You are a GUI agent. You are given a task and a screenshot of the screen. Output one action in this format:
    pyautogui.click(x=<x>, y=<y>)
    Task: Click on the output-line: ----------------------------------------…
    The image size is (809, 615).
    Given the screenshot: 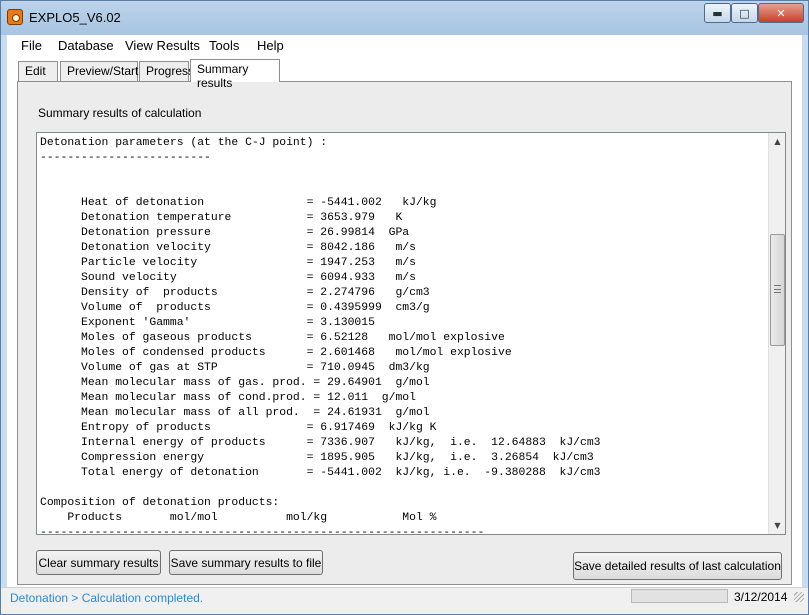 What is the action you would take?
    pyautogui.click(x=262, y=530)
    